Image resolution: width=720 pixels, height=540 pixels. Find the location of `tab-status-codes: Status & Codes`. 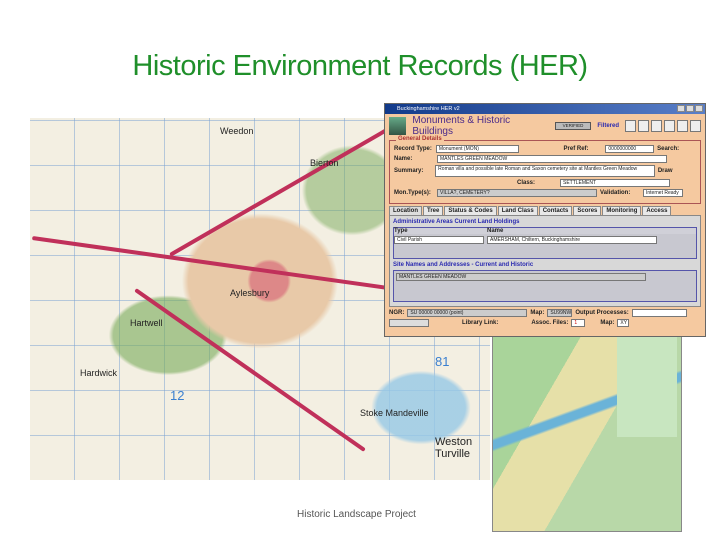

tab-status-codes: Status & Codes is located at coordinates (470, 210).